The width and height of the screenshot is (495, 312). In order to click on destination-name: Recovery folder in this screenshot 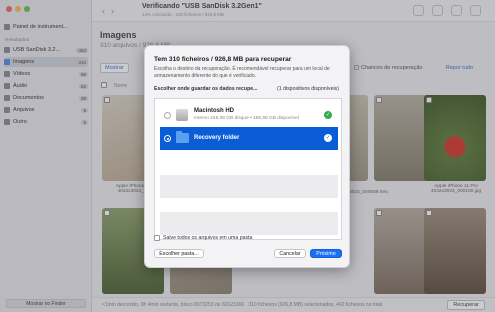, I will do `click(217, 138)`.